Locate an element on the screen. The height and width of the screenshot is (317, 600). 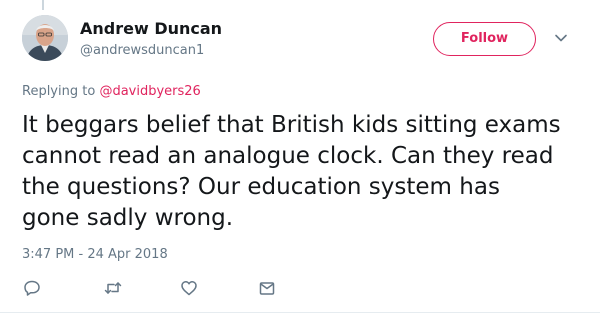
author-handle: @andrewsduncan1 is located at coordinates (142, 50).